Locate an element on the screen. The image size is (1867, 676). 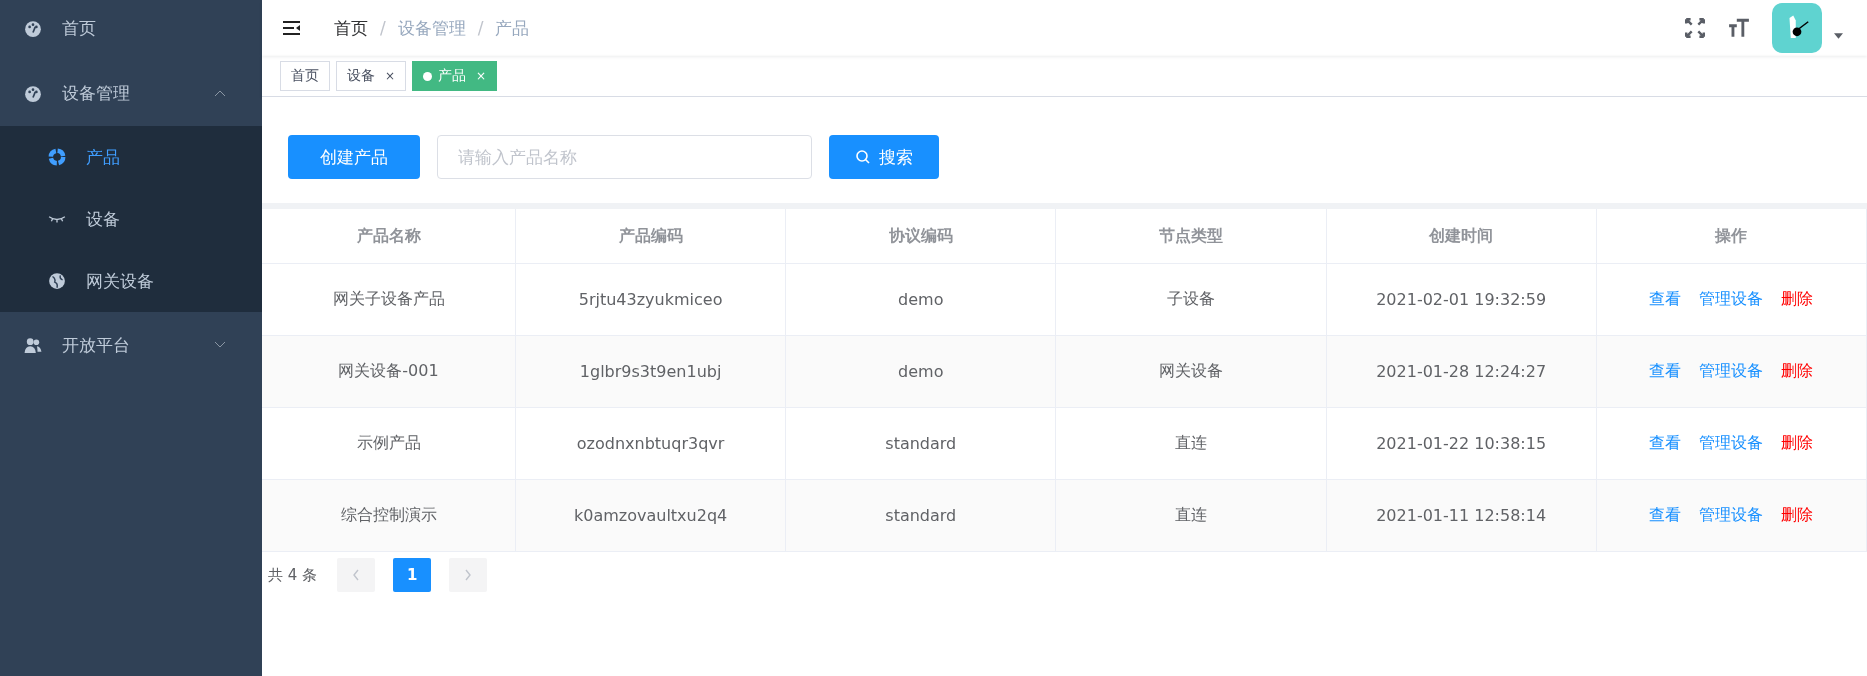
create-button: 创建产品 is located at coordinates (354, 157).